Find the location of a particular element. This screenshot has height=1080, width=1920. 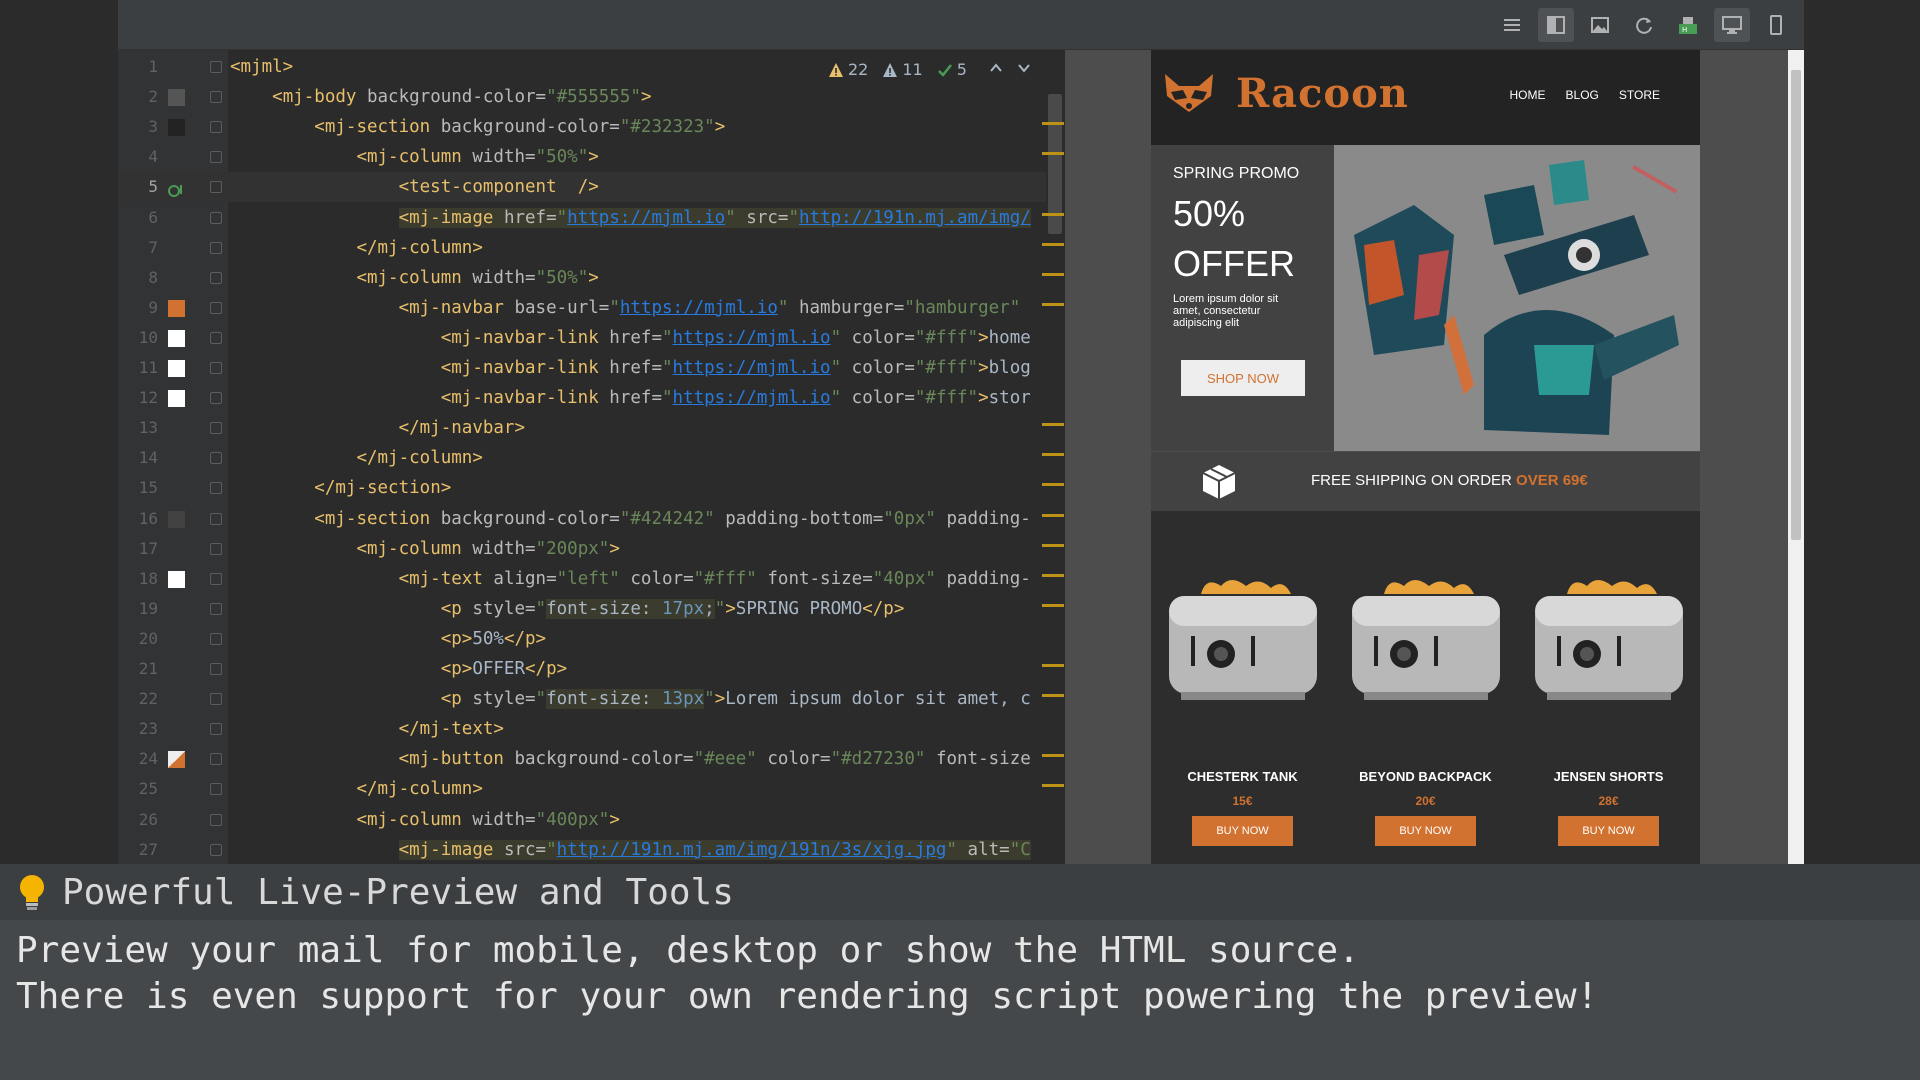

nav-link-blog: BLOG is located at coordinates (1582, 95).